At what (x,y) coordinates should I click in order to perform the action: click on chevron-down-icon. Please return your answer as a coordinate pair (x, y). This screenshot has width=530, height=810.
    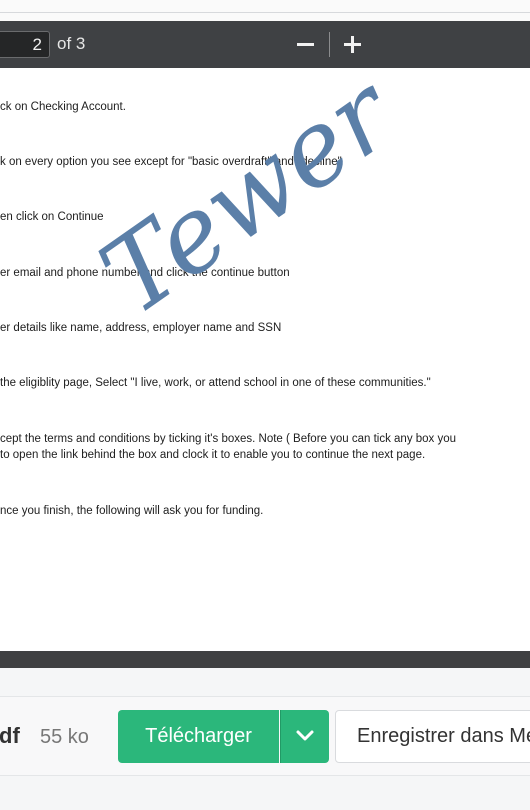
    Looking at the image, I should click on (305, 735).